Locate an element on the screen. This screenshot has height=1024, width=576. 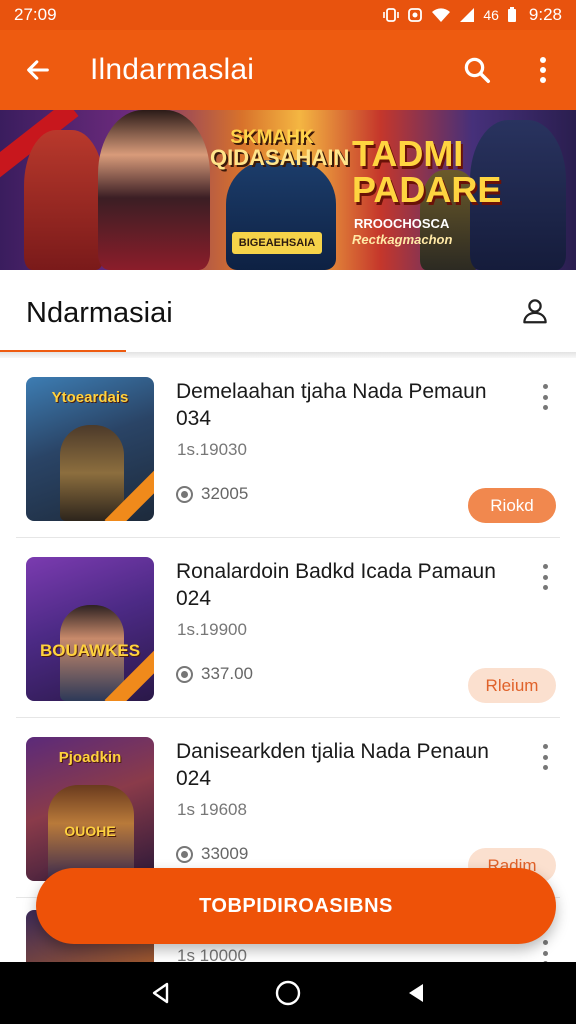
nav-recents-button is located at coordinates (415, 993).